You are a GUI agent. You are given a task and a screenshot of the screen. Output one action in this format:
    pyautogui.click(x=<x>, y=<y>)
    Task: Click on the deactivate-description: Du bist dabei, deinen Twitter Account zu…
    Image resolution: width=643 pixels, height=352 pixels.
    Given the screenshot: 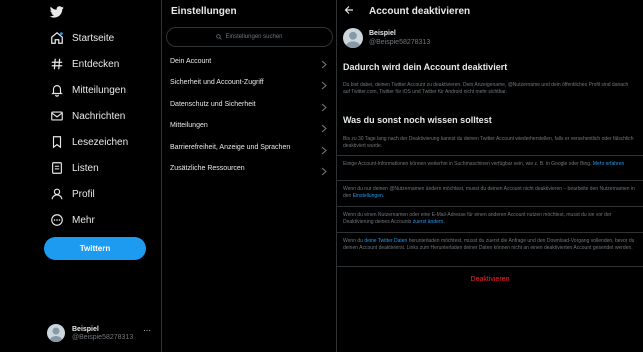 What is the action you would take?
    pyautogui.click(x=486, y=88)
    